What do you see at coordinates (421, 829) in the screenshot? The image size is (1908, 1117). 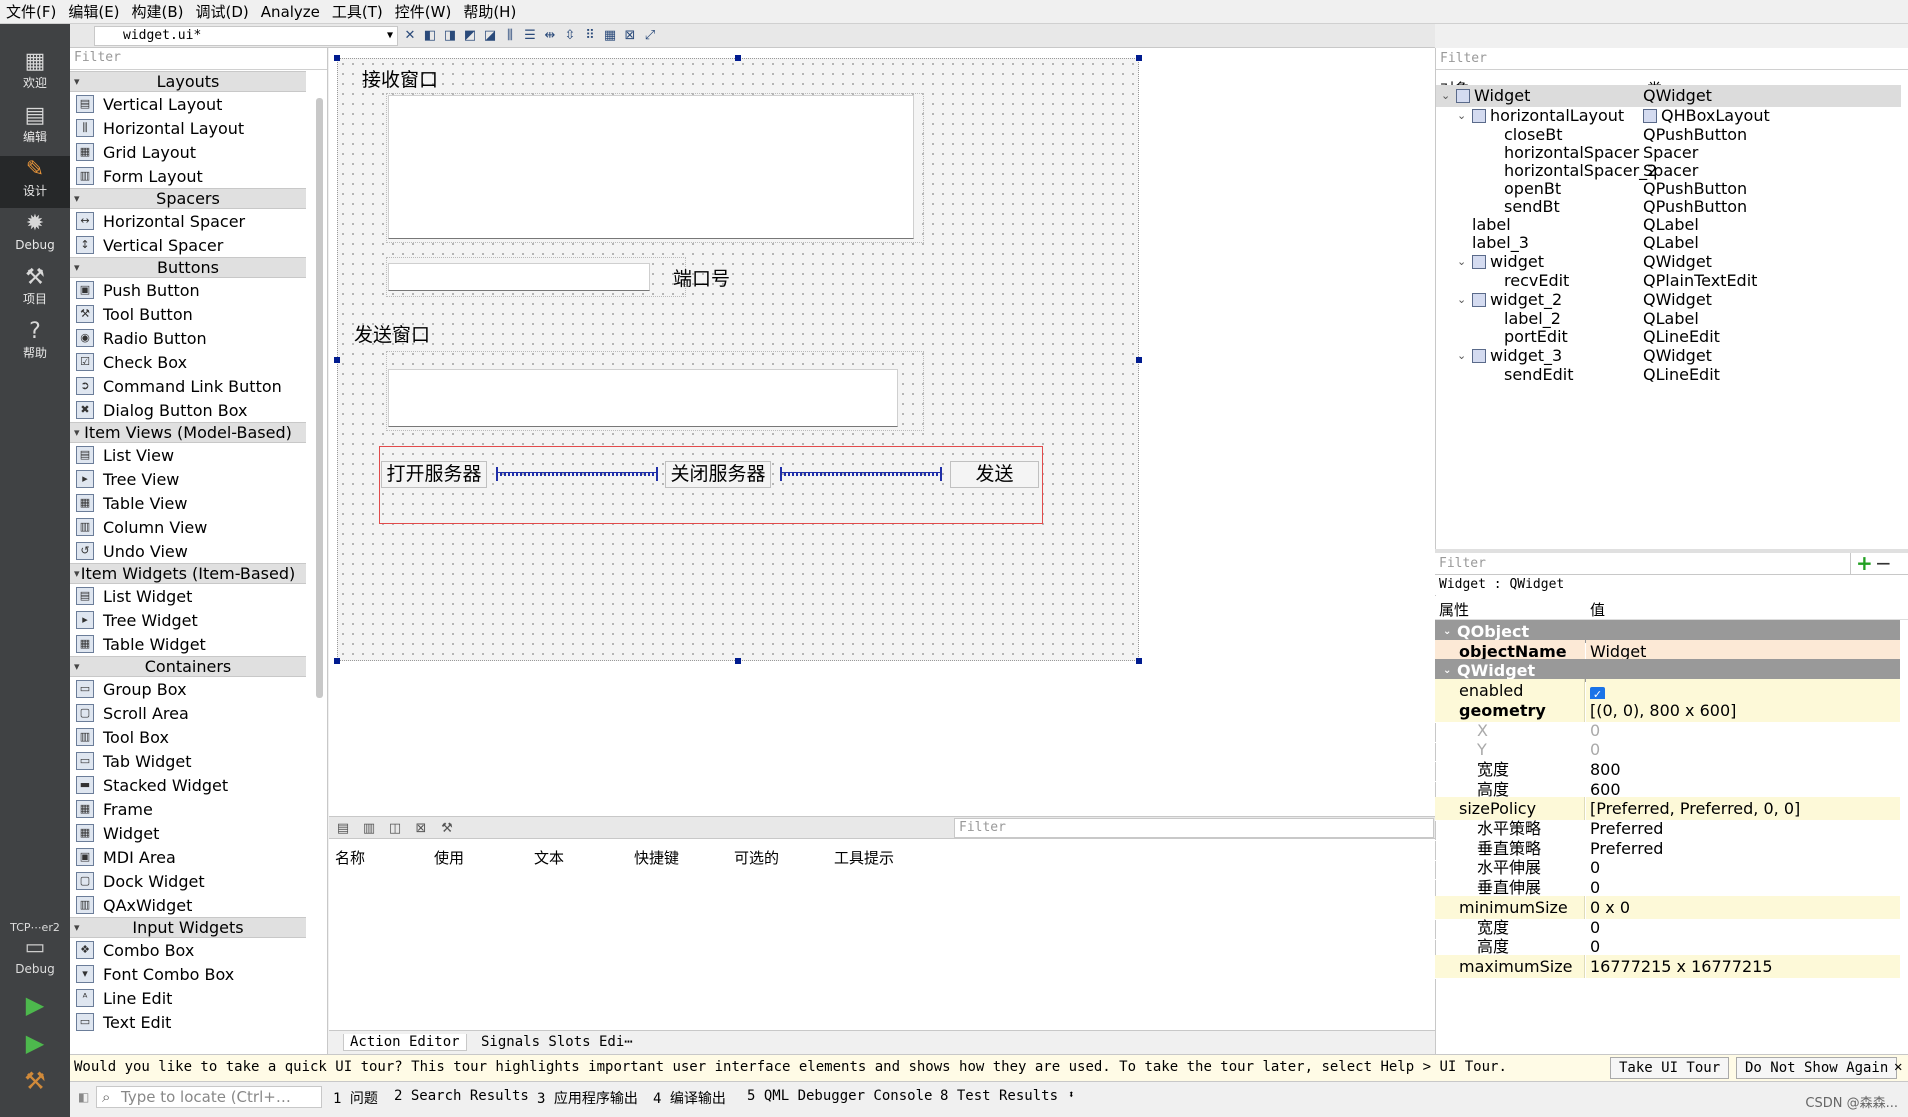 I see `delete-action-icon: ⊠` at bounding box center [421, 829].